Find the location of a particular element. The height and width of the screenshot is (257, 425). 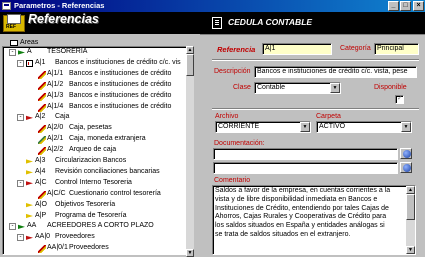

tree-node-label: Caja is located at coordinates (62, 117).